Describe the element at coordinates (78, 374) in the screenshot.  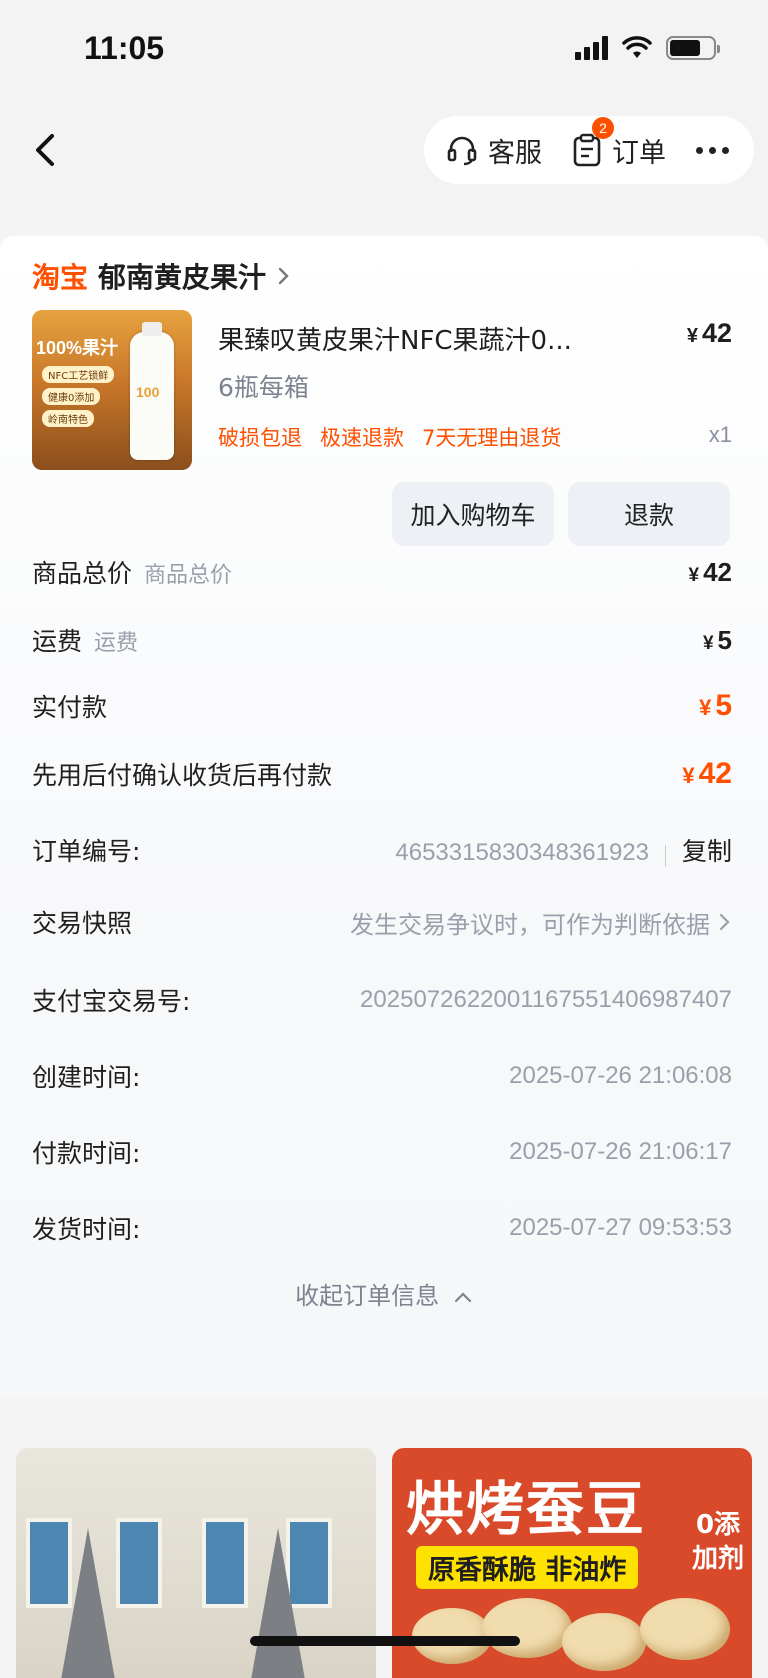
I see `product-image-tag: NFC工艺锁鲜` at that location.